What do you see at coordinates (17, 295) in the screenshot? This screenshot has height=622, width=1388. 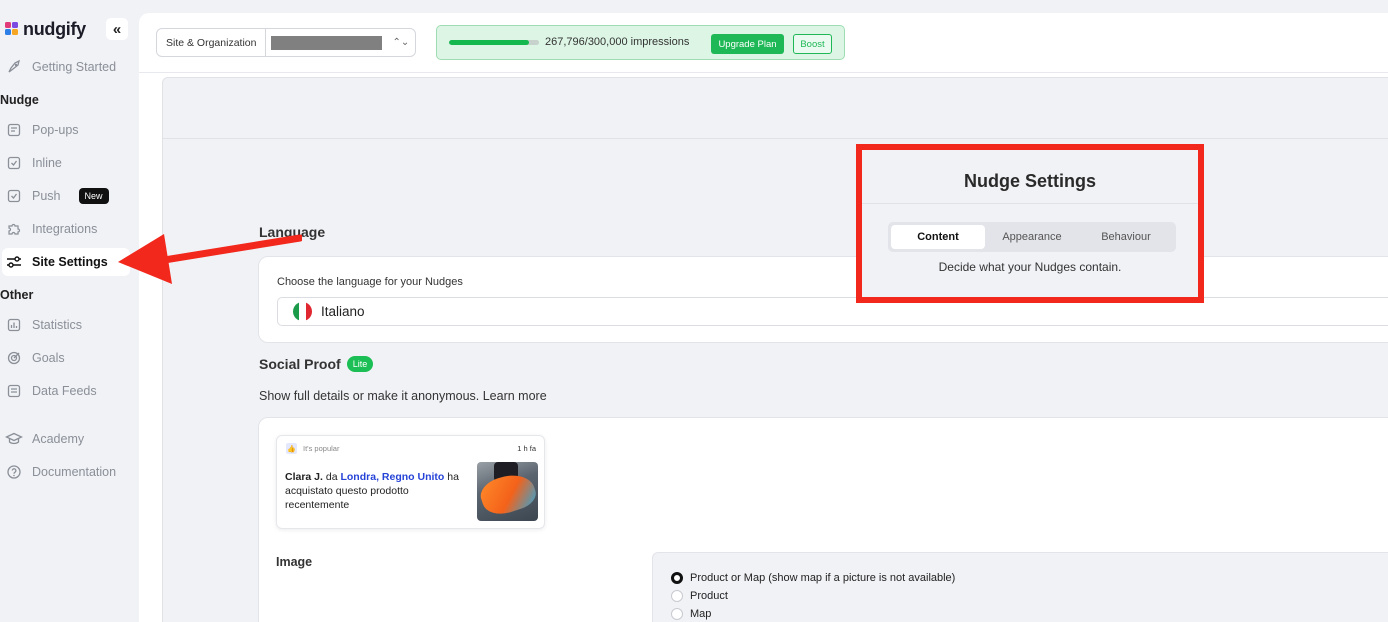 I see `section-label-other: Other` at bounding box center [17, 295].